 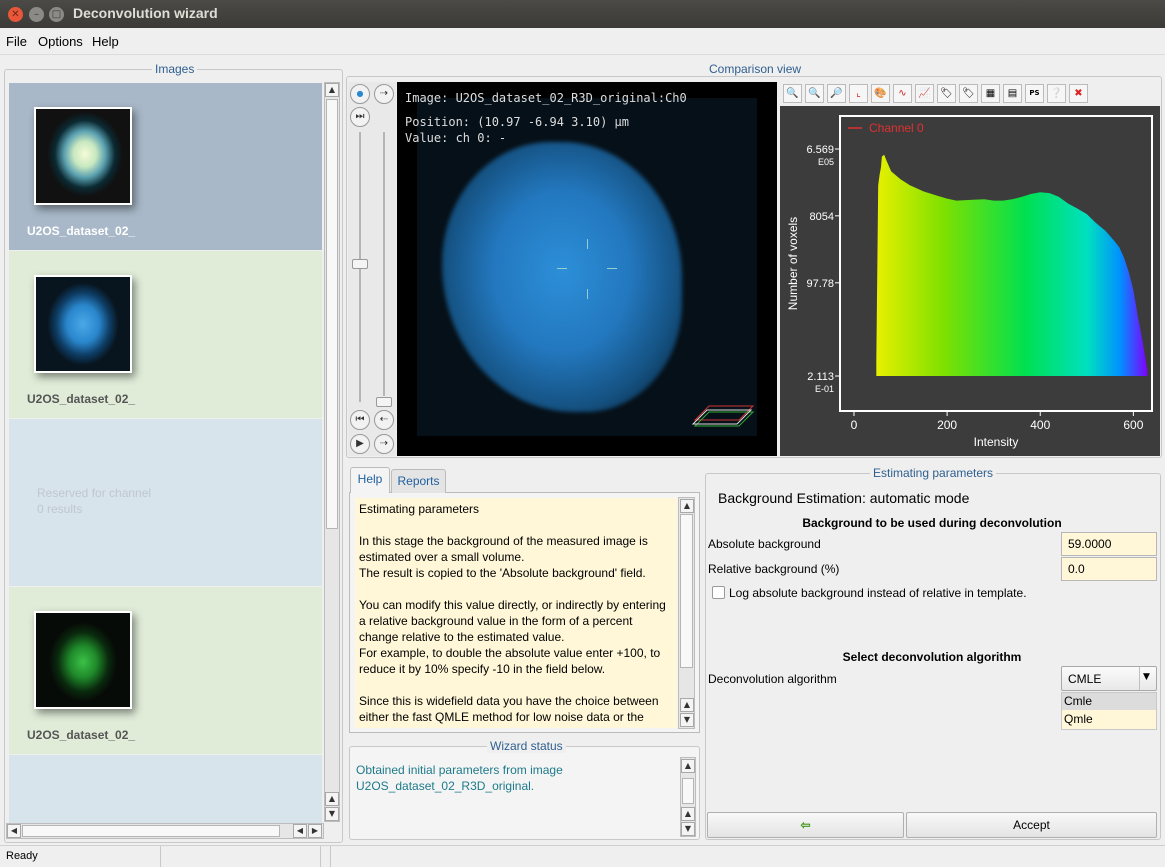 I want to click on scroll-right-icon: ▶, so click(x=315, y=831).